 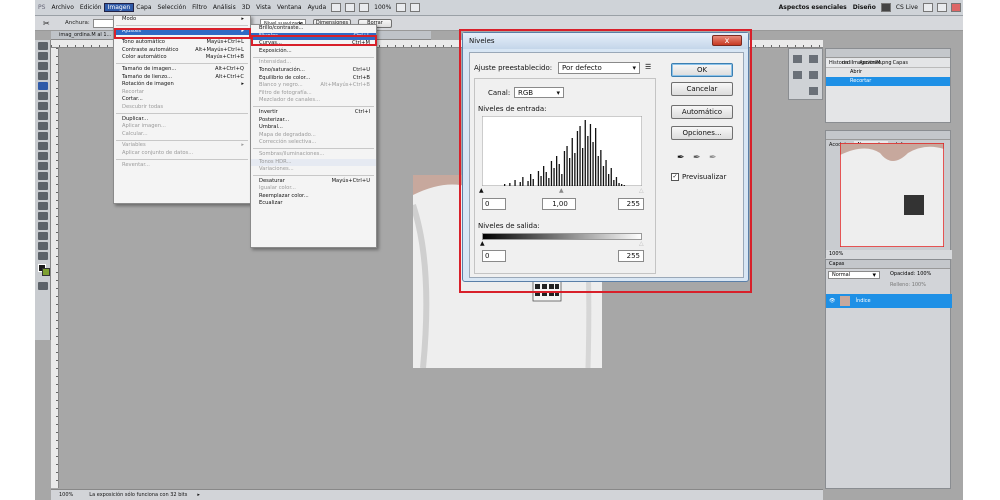 I want to click on pen-tool-icon, so click(x=43, y=186).